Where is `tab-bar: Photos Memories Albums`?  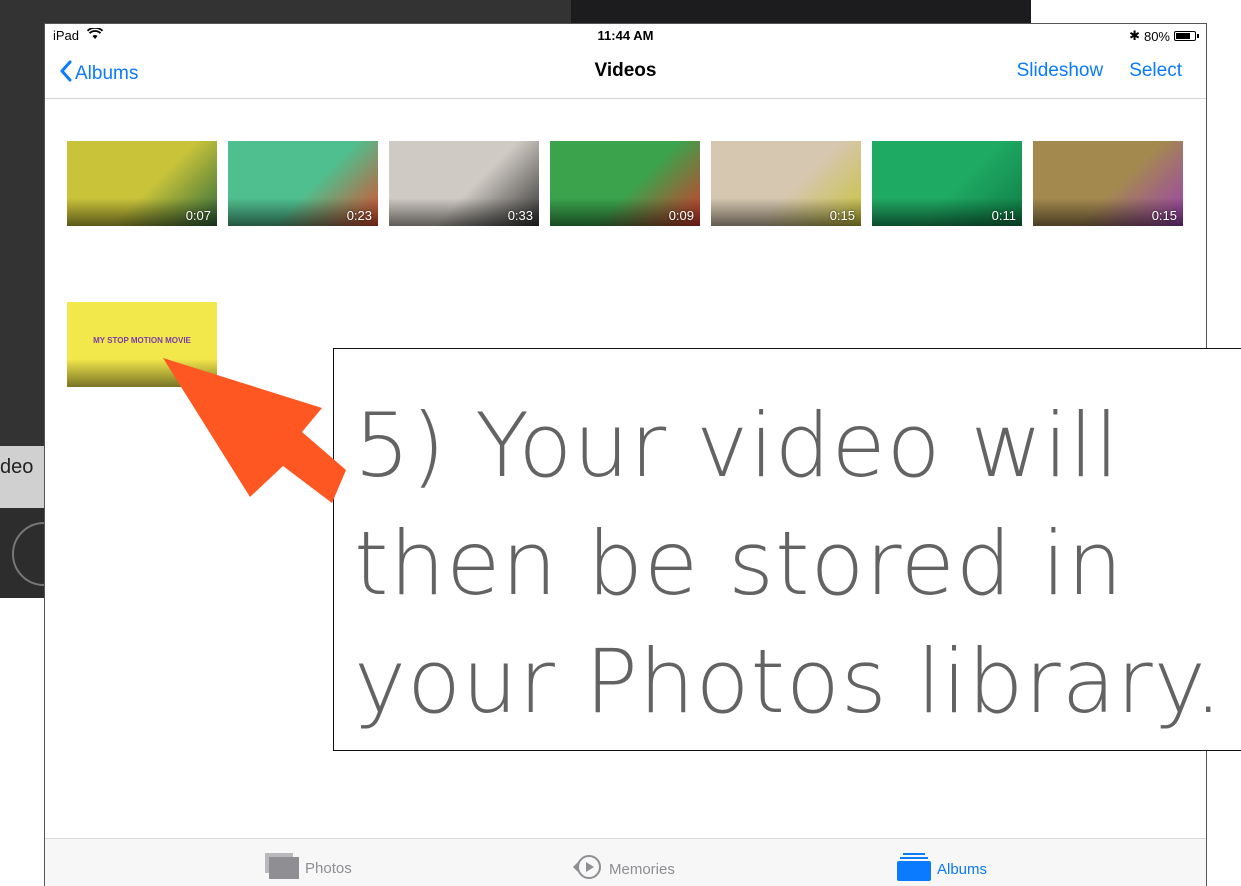 tab-bar: Photos Memories Albums is located at coordinates (625, 862).